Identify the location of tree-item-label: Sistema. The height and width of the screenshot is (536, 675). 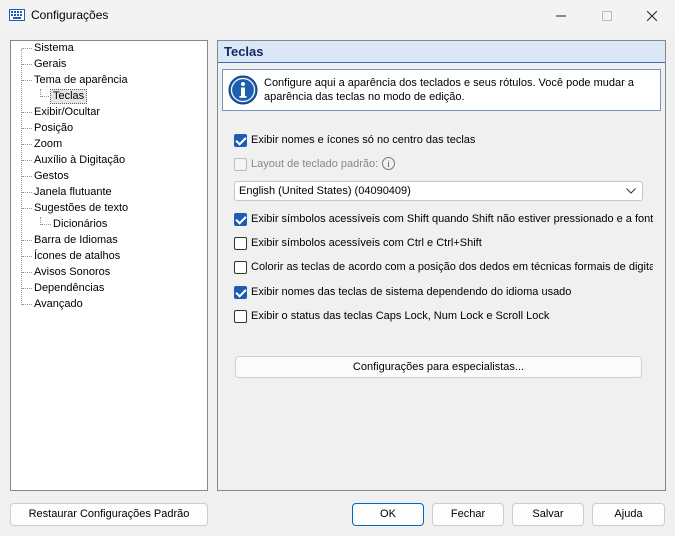
(54, 48).